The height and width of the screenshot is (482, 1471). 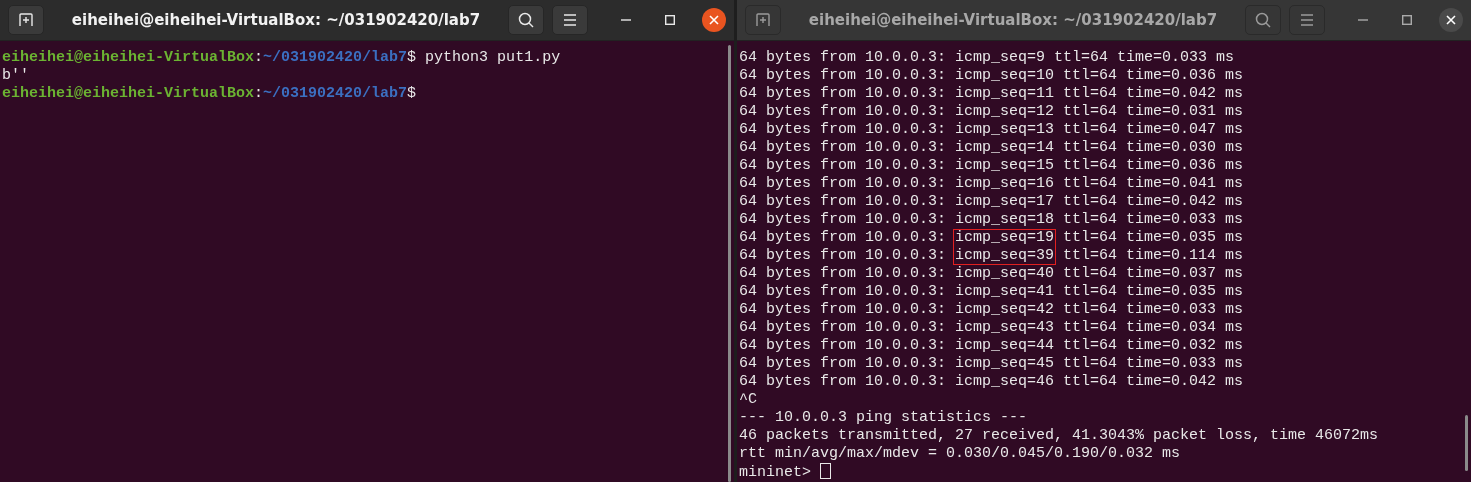 I want to click on output-line: 64 bytes from 10.0.0.3: icmp_seq=40 ttl=64 time=0.037 ms, so click(x=991, y=274).